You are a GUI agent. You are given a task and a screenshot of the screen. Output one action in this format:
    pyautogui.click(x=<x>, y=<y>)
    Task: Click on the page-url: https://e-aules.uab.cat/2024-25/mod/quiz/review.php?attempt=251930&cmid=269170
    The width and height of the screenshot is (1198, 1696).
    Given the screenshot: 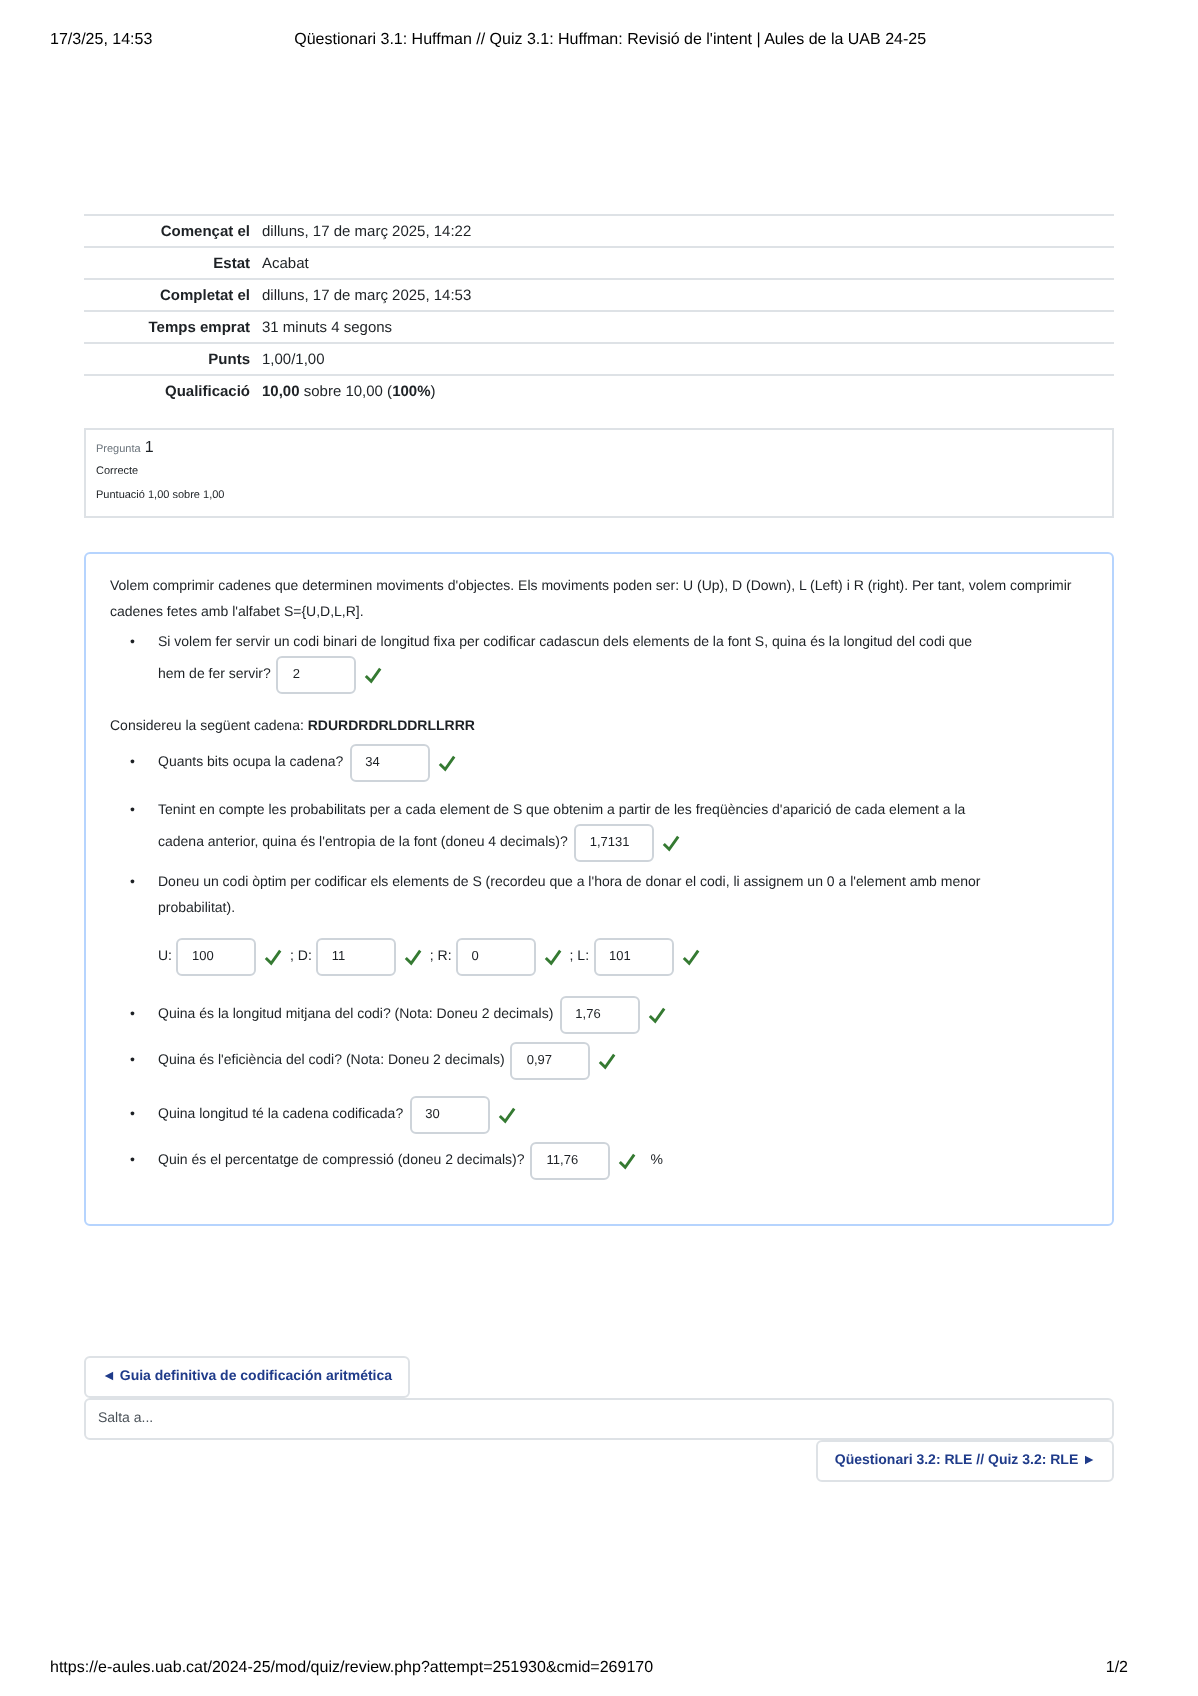 What is the action you would take?
    pyautogui.click(x=352, y=1667)
    